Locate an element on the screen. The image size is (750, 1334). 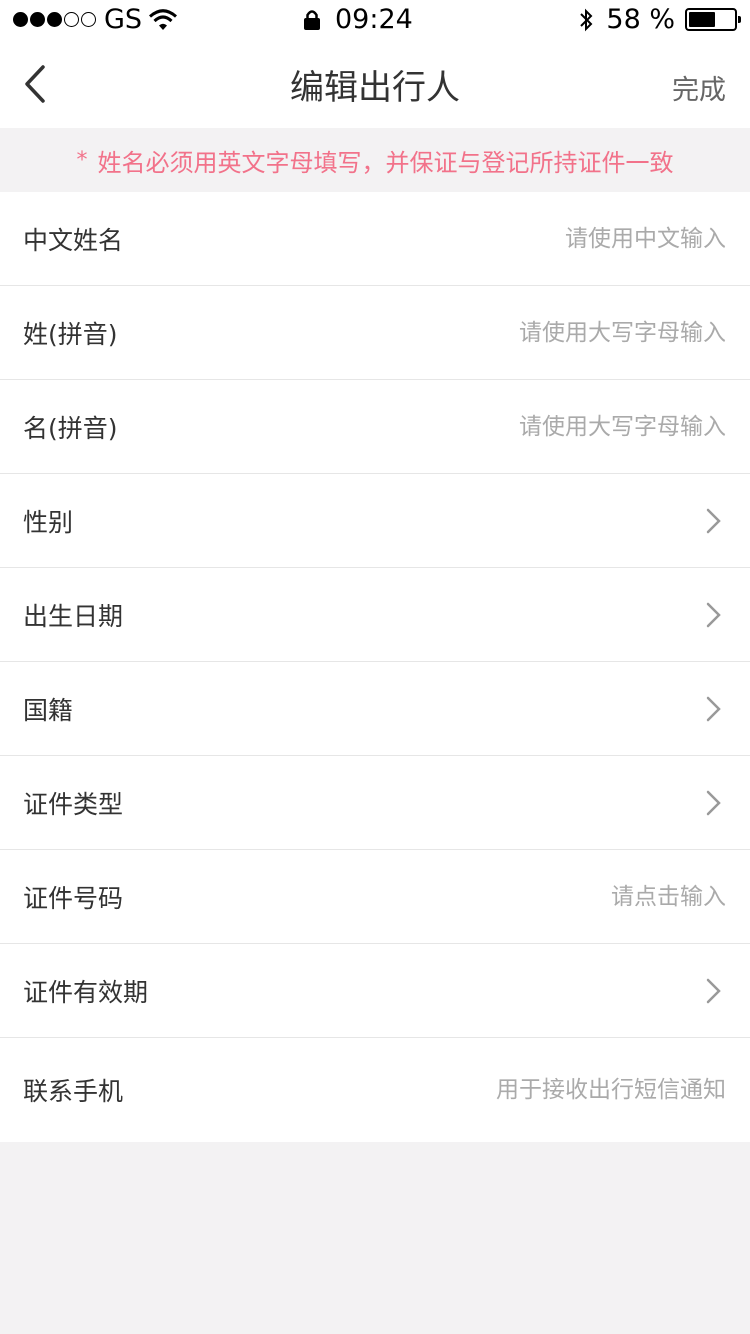
battery-percent: 58 % is located at coordinates (640, 19).